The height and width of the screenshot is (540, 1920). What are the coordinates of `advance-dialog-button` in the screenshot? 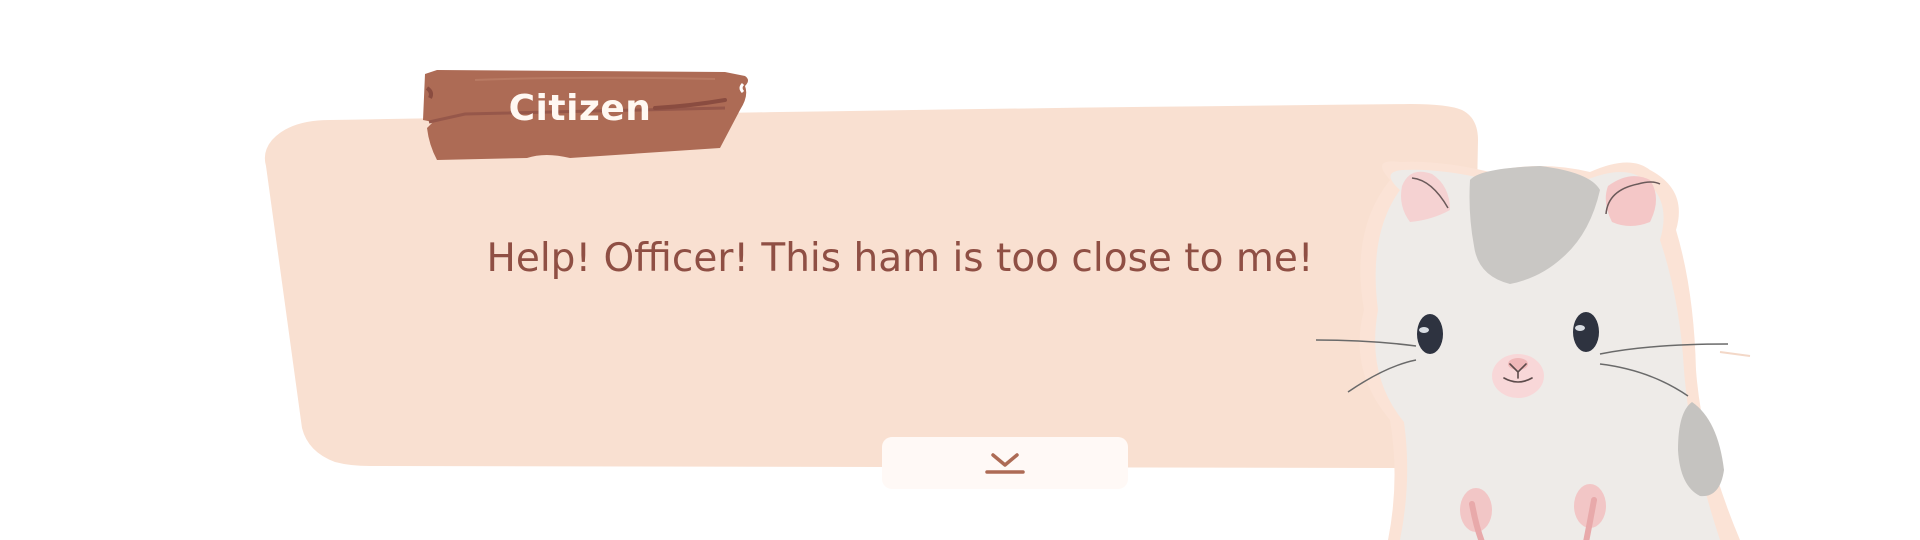 It's located at (1005, 463).